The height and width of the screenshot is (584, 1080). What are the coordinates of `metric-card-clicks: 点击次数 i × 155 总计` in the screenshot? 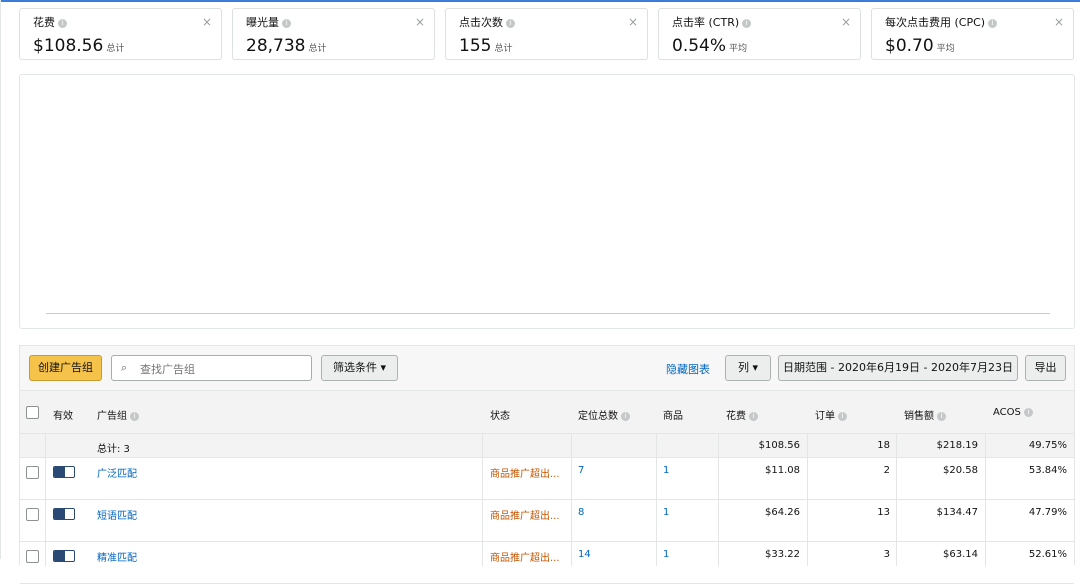 It's located at (546, 34).